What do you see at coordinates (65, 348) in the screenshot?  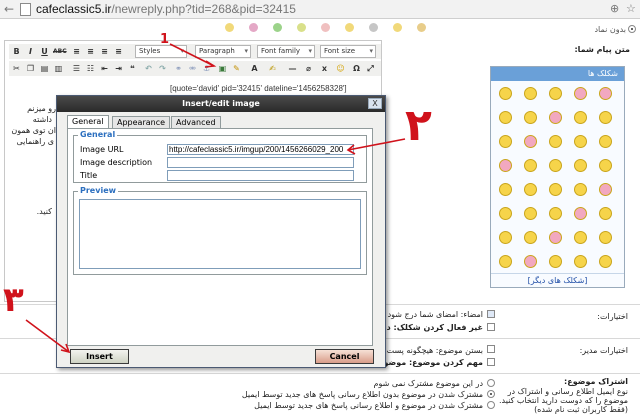 I see `annotation-arrow-3-head` at bounding box center [65, 348].